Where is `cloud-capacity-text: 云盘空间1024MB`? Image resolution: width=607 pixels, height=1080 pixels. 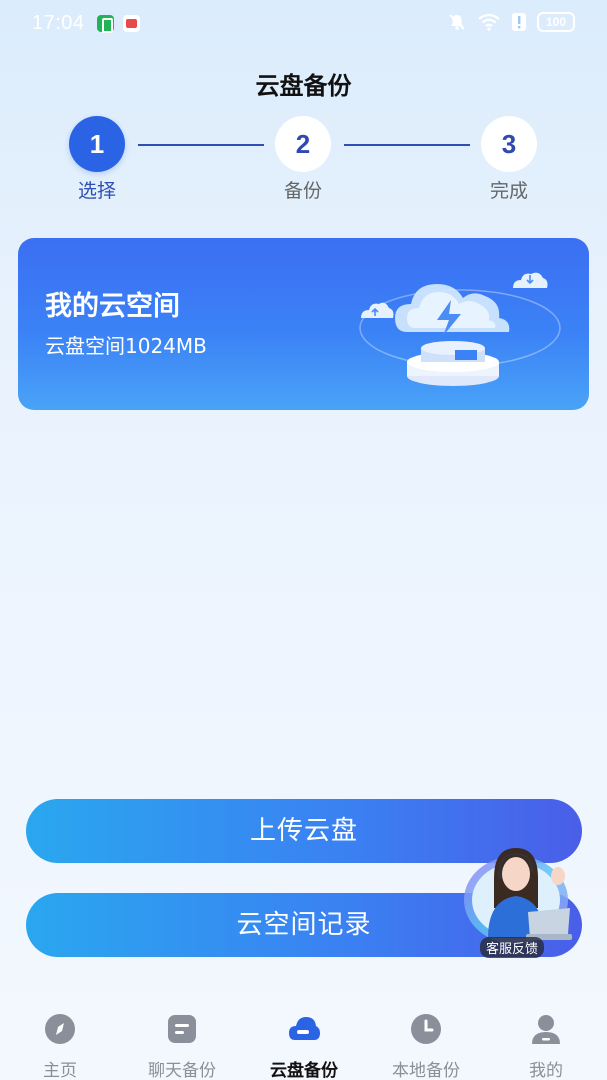 cloud-capacity-text: 云盘空间1024MB is located at coordinates (126, 346).